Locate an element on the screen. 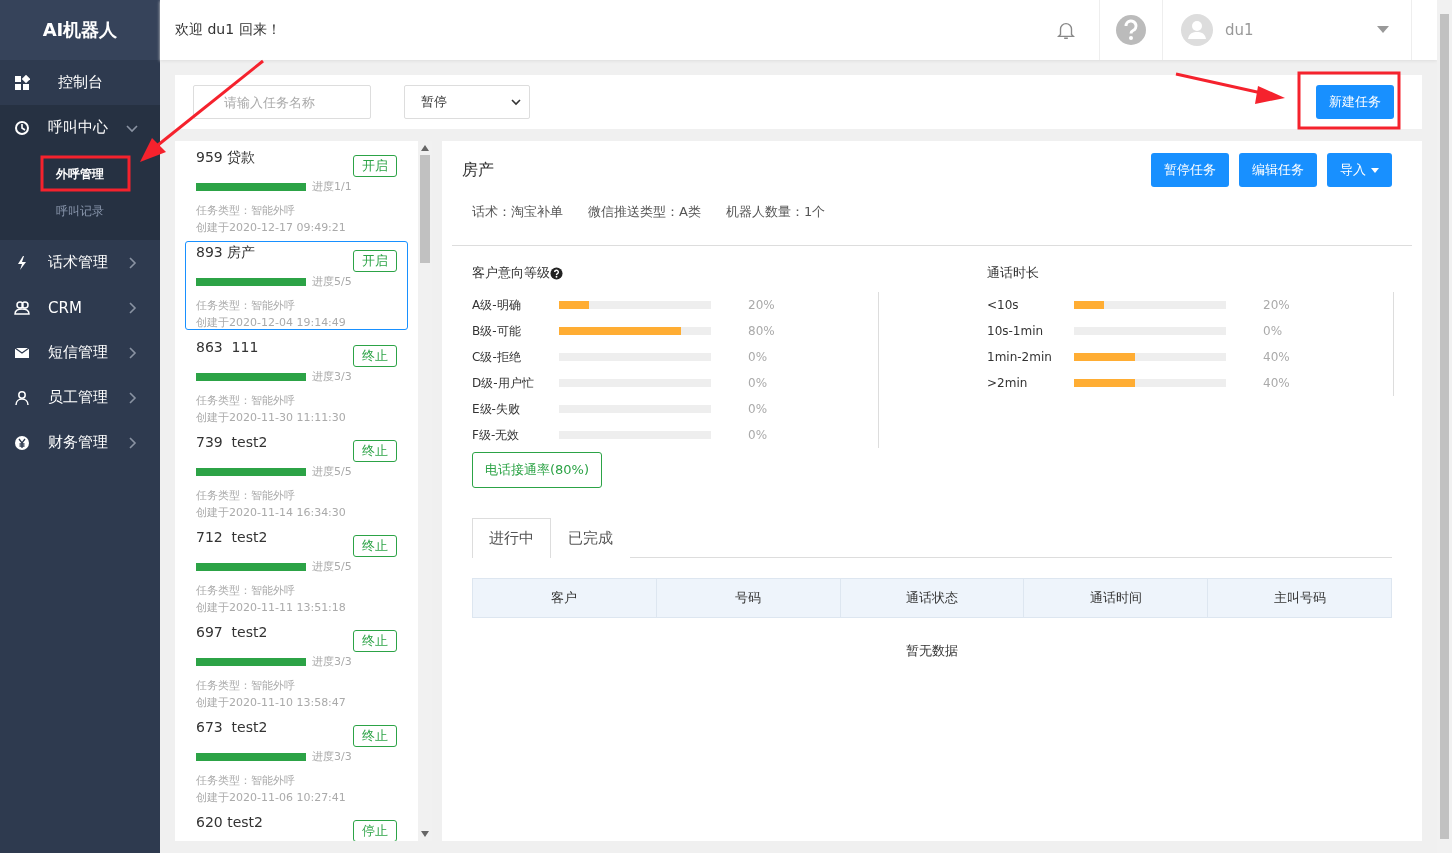 The width and height of the screenshot is (1452, 853). stat-label: >2min is located at coordinates (1008, 383).